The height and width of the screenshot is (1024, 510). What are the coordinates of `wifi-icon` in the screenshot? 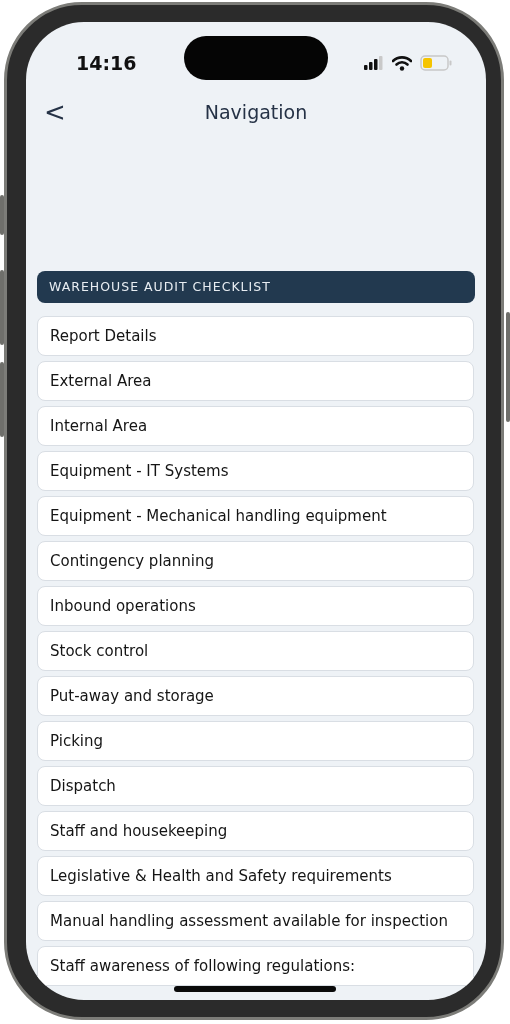 It's located at (402, 63).